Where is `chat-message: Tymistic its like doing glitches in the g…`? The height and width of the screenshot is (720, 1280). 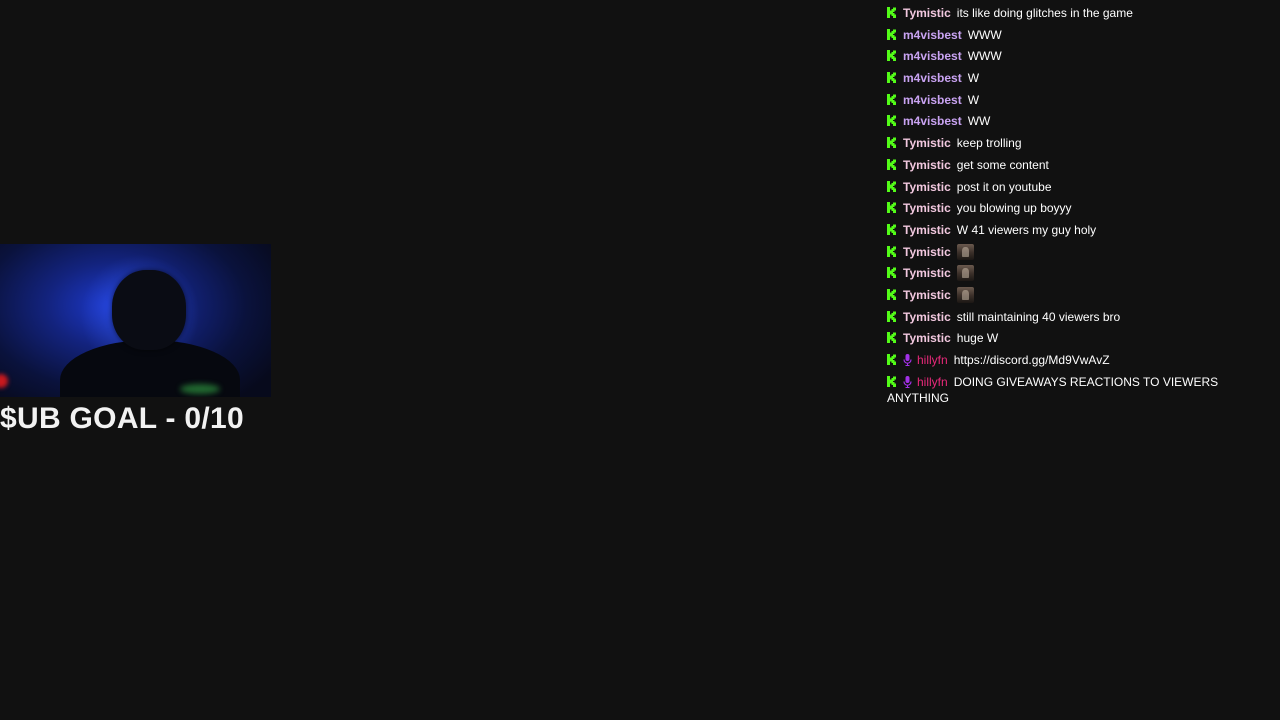 chat-message: Tymistic its like doing glitches in the g… is located at coordinates (1077, 12).